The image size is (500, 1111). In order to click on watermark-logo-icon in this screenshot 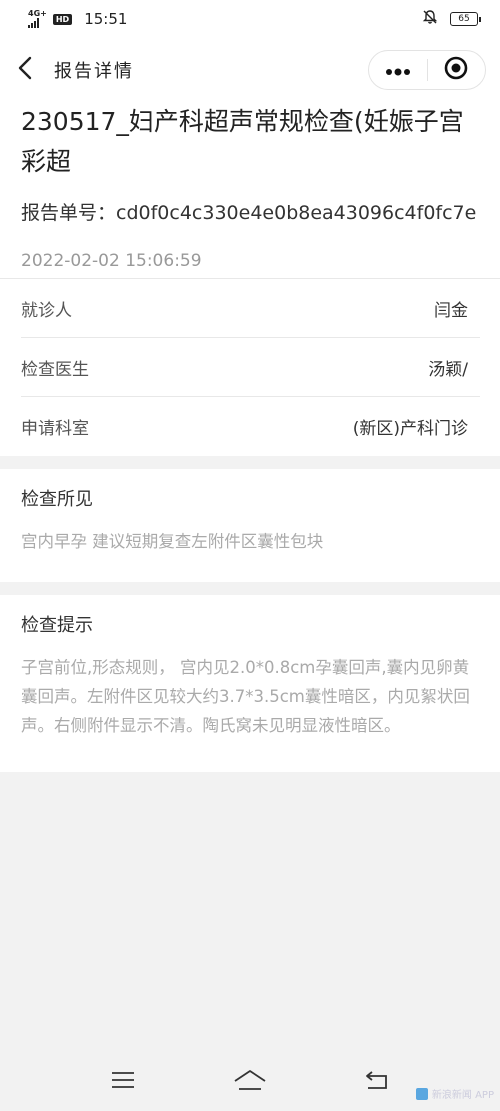, I will do `click(421, 1093)`.